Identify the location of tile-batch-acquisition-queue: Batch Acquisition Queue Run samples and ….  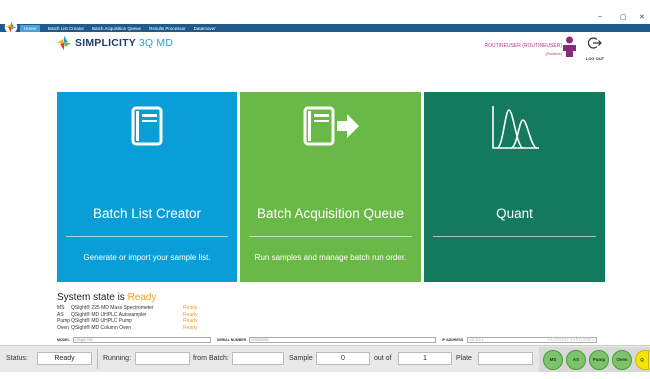
(330, 187).